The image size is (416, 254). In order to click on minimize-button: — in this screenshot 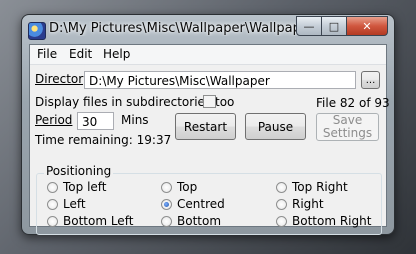, I will do `click(309, 26)`.